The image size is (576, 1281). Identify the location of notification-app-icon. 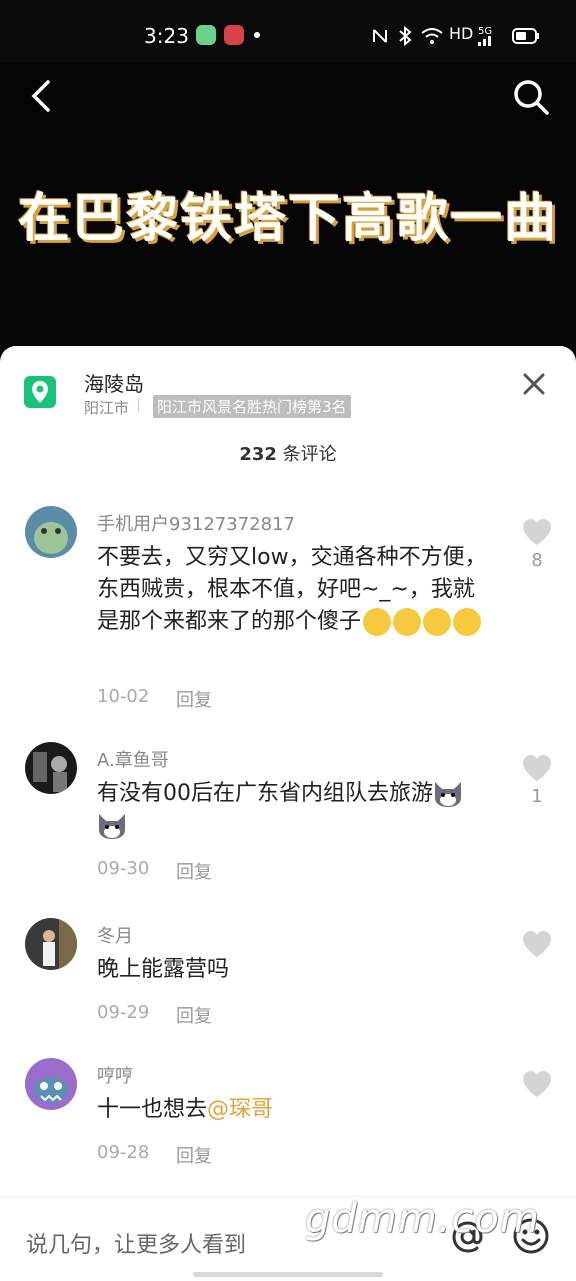
(206, 35).